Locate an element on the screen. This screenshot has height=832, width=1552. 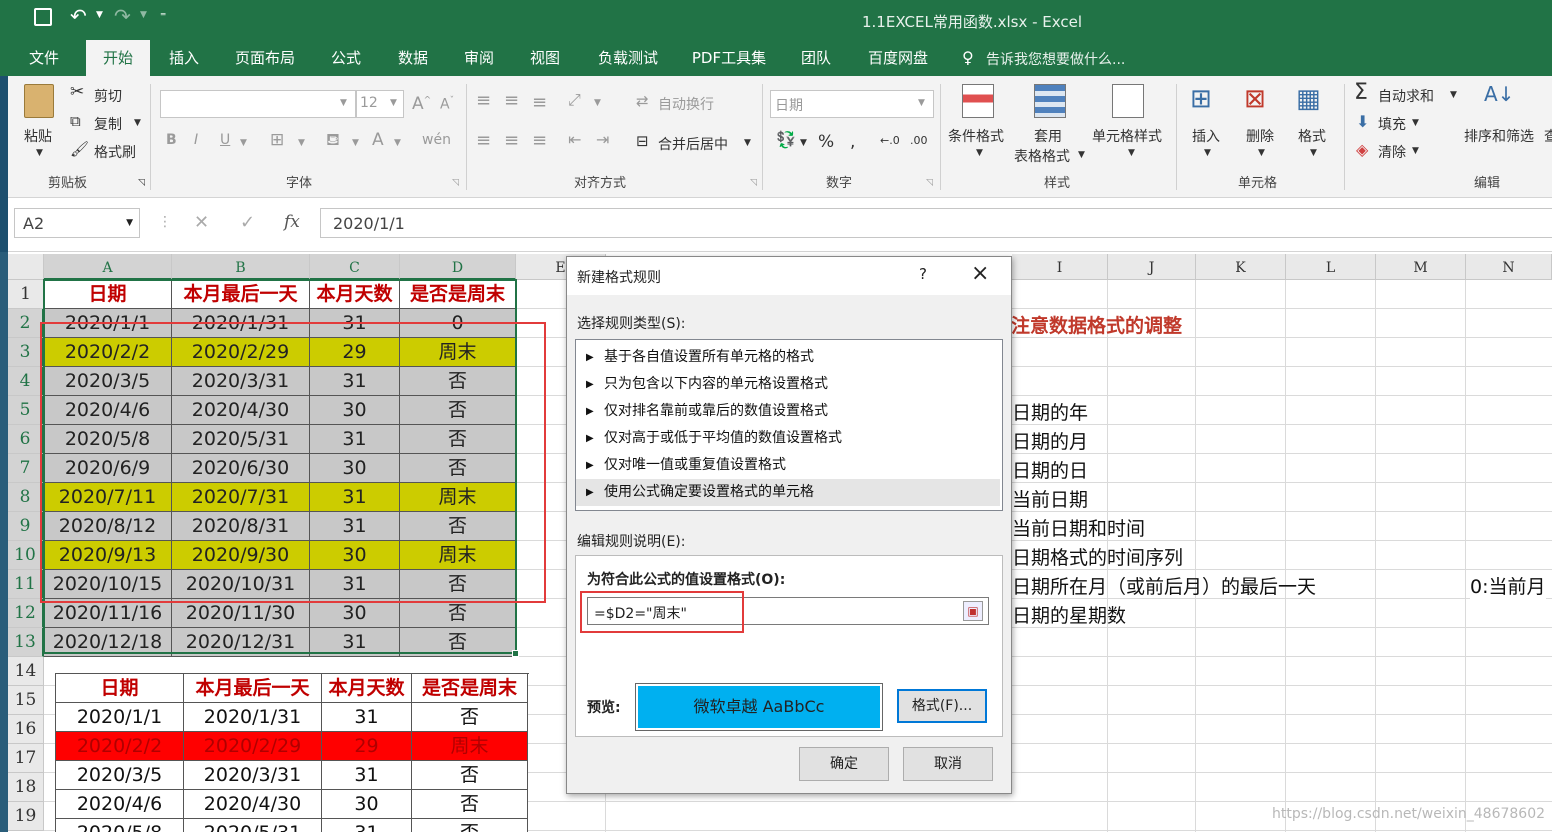
decrease-decimal-icon: .00 is located at coordinates (919, 140).